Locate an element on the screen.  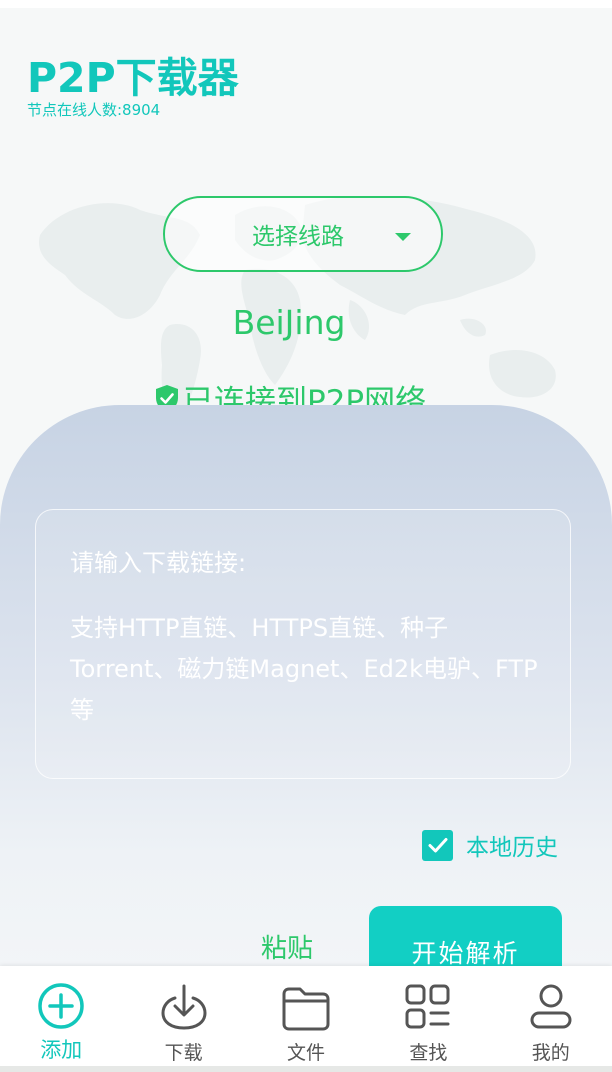
local-history-toggle: 本地历史 is located at coordinates (490, 845).